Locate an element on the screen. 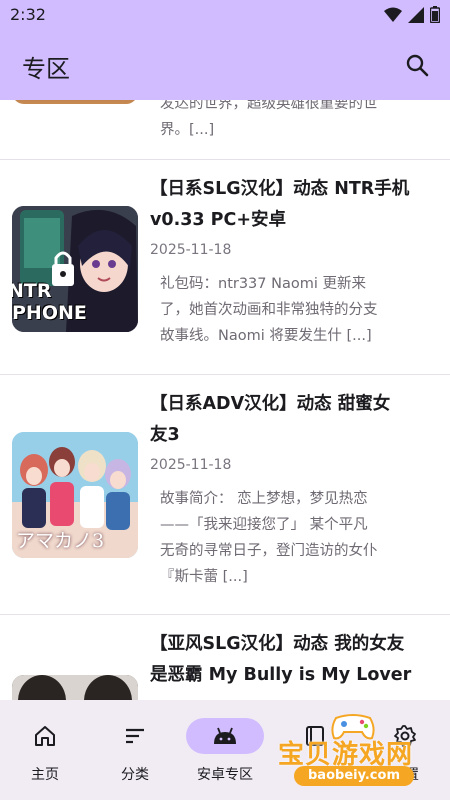 The height and width of the screenshot is (800, 450). home-icon is located at coordinates (45, 736).